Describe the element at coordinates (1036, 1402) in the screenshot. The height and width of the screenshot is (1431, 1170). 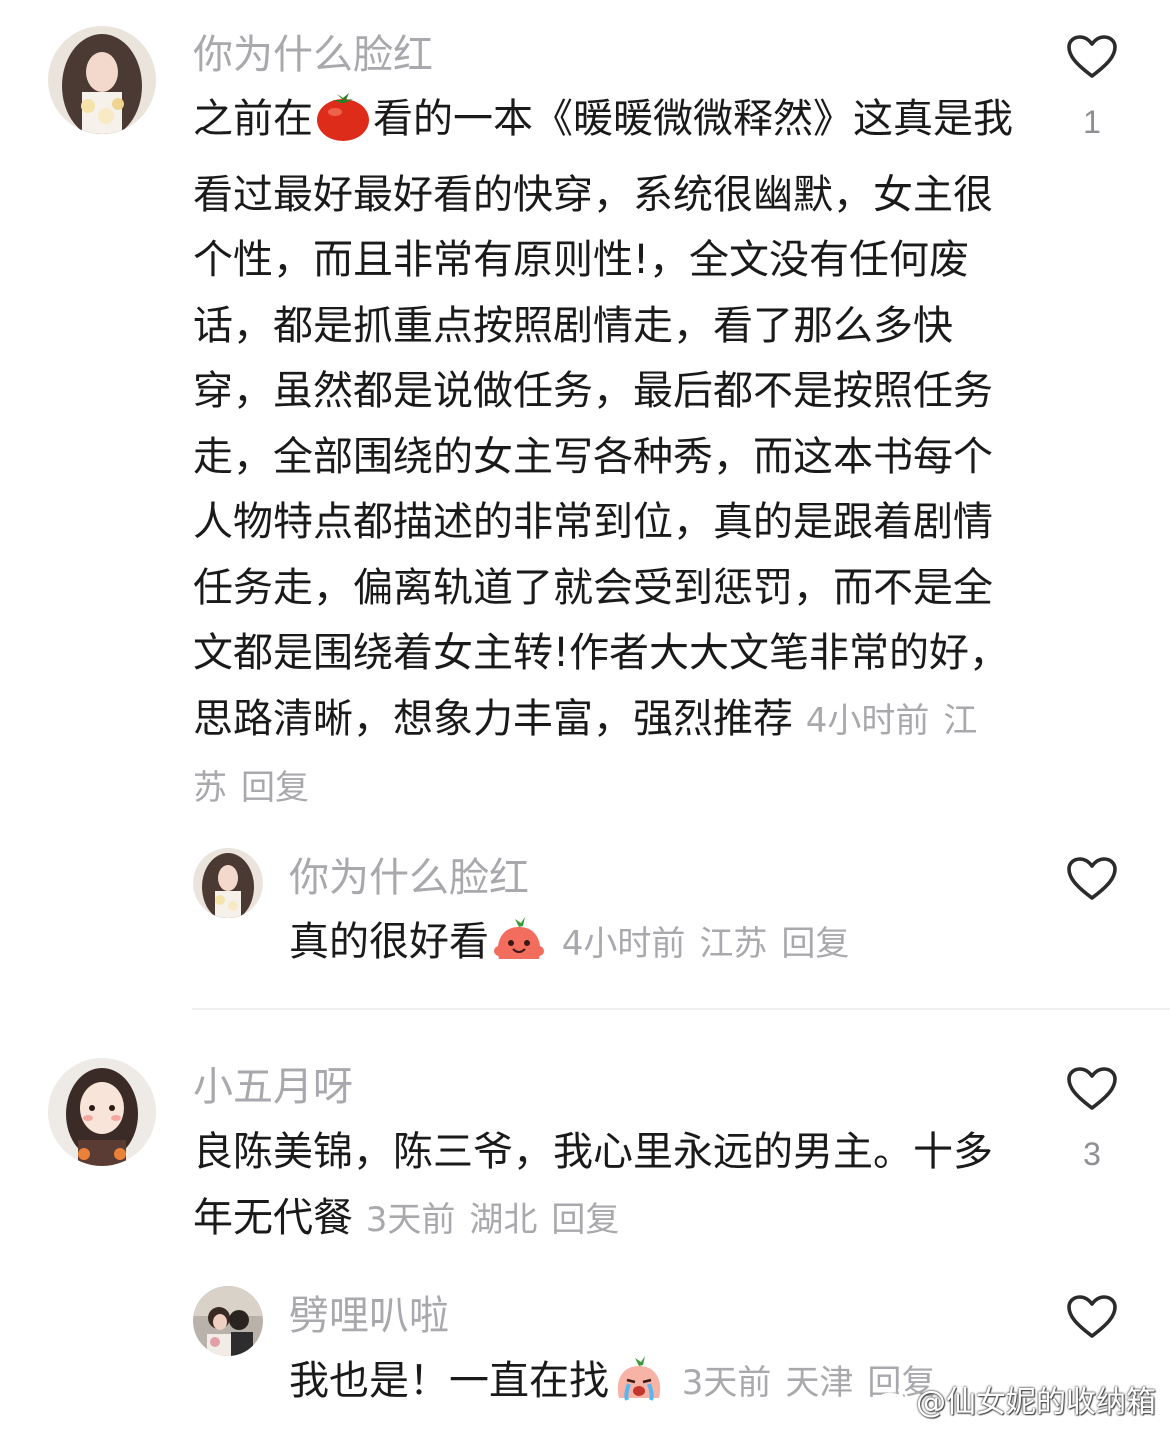
I see `watermark-text: @仙女妮的收纳箱` at that location.